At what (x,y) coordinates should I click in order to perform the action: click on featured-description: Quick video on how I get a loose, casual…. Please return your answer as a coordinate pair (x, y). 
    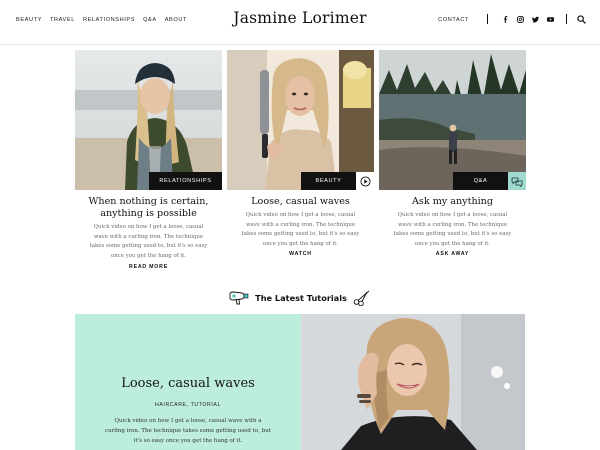
    Looking at the image, I should click on (188, 431).